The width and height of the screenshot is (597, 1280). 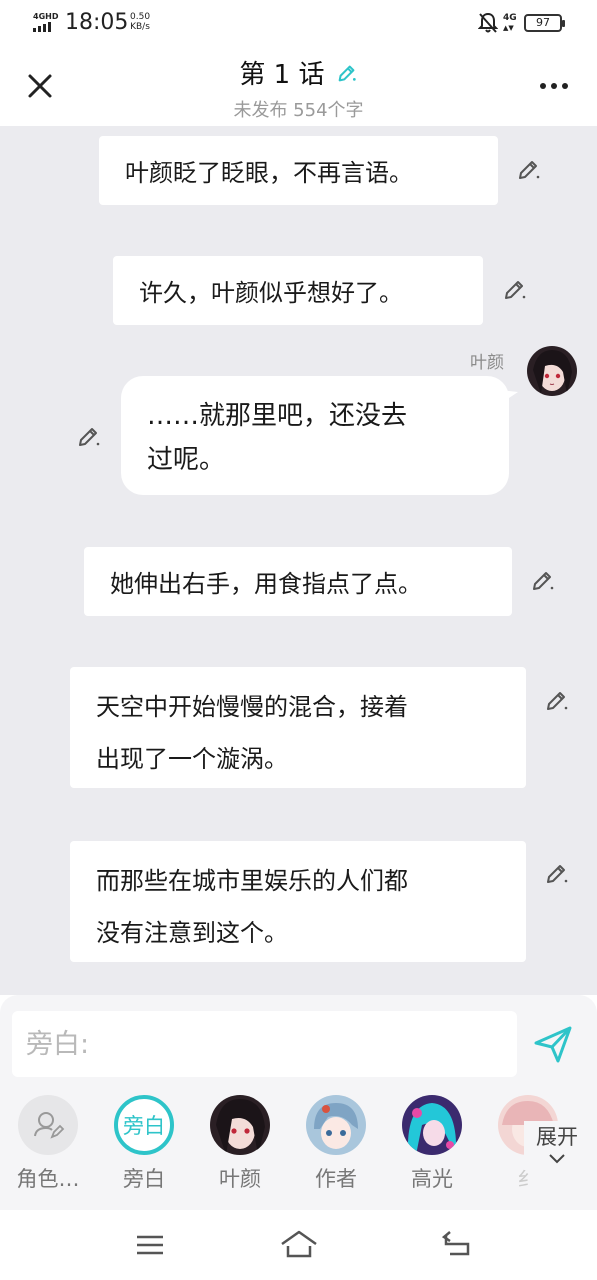 I want to click on home-icon, so click(x=299, y=1245).